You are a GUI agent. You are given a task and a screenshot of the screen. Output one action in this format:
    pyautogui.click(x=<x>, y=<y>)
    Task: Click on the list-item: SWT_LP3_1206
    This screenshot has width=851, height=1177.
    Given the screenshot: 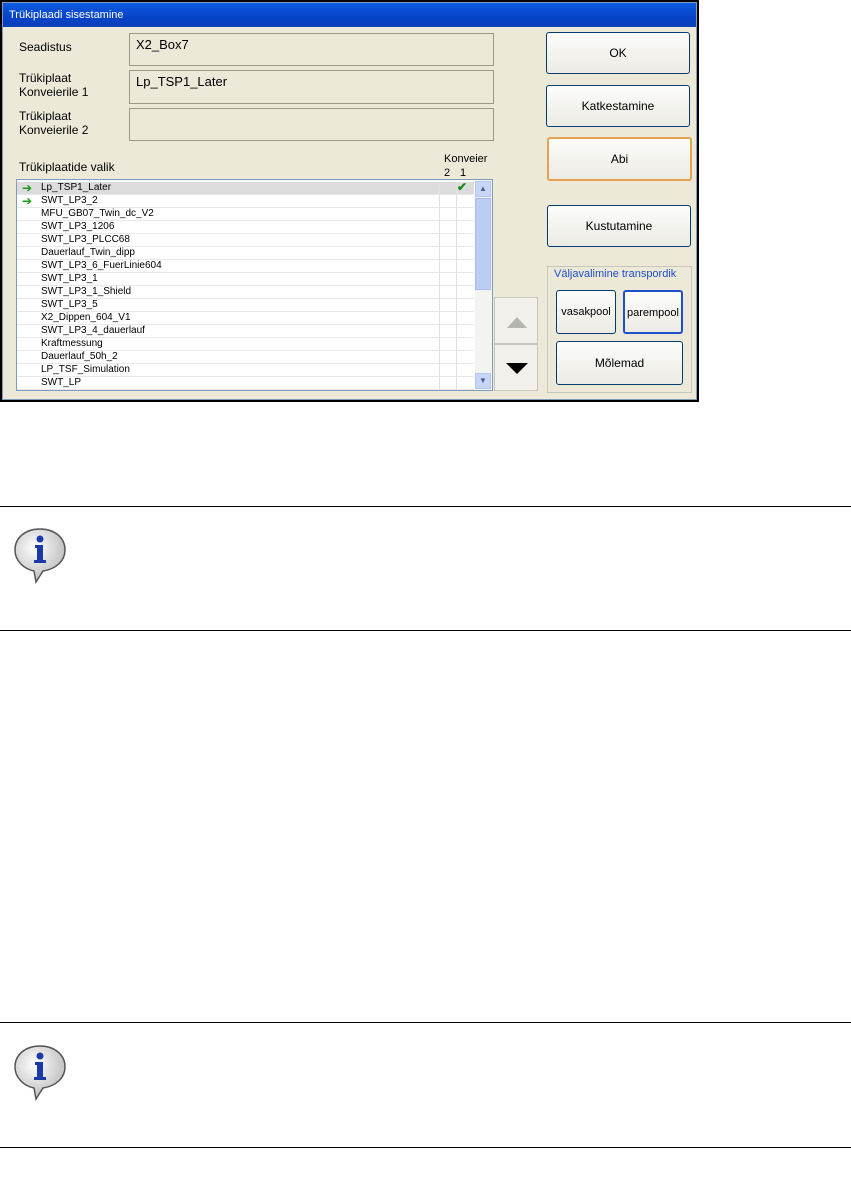 What is the action you would take?
    pyautogui.click(x=245, y=227)
    